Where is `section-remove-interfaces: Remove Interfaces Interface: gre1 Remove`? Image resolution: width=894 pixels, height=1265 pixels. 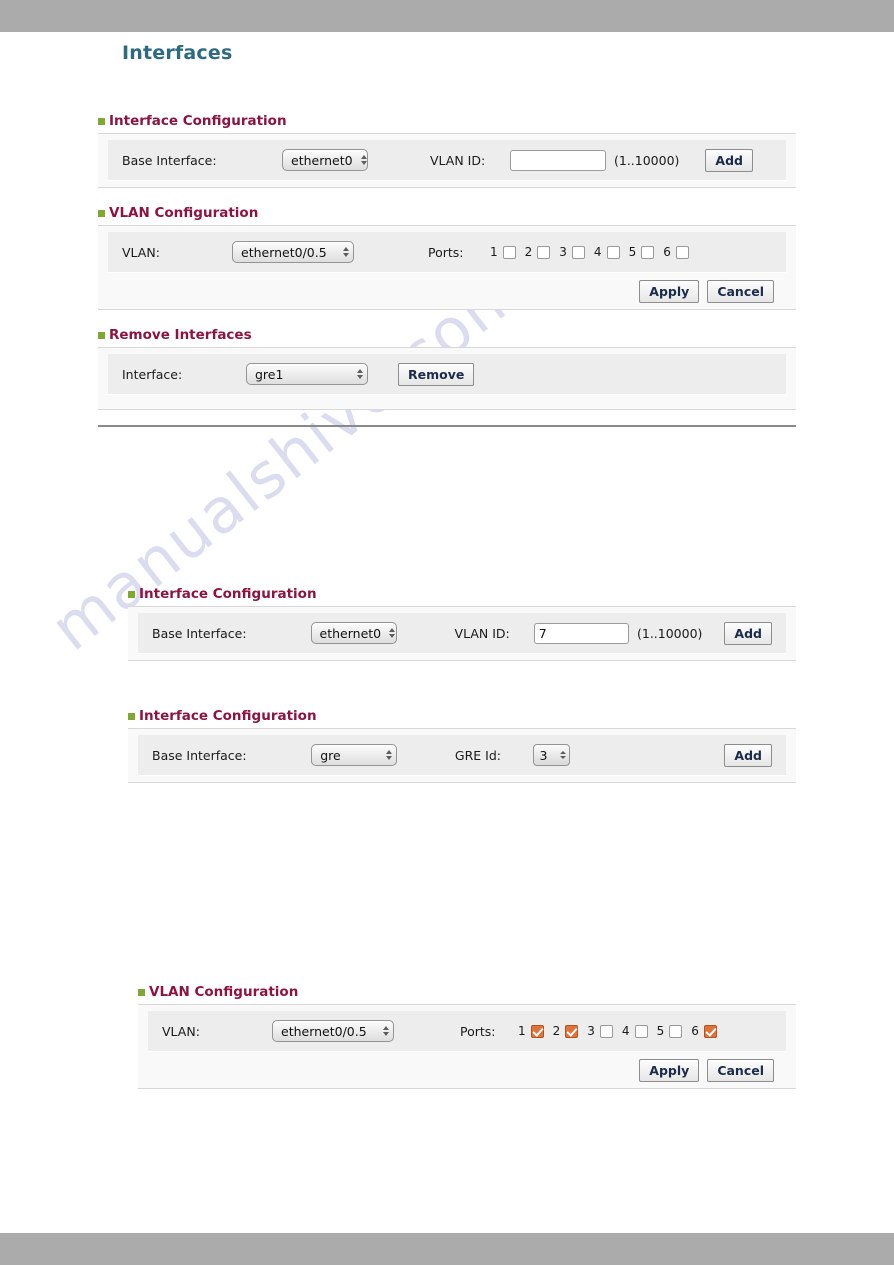 section-remove-interfaces: Remove Interfaces Interface: gre1 Remove is located at coordinates (447, 368).